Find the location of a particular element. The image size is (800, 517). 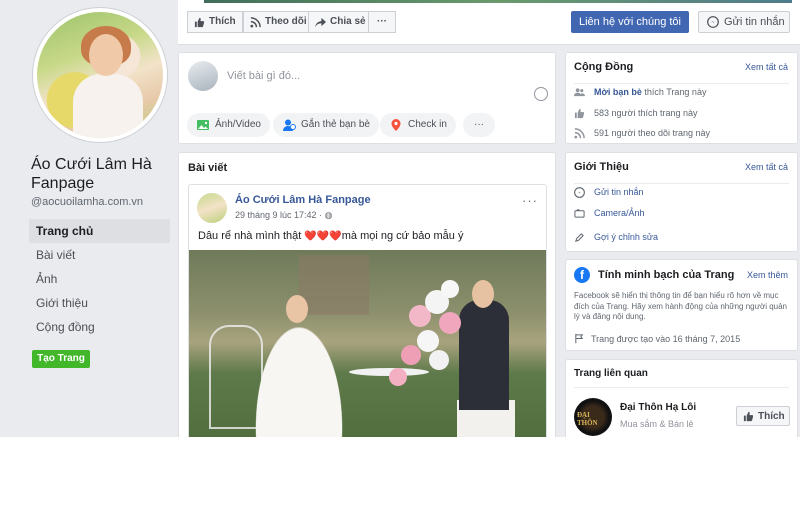

facebook-logo-icon: f is located at coordinates (582, 275).